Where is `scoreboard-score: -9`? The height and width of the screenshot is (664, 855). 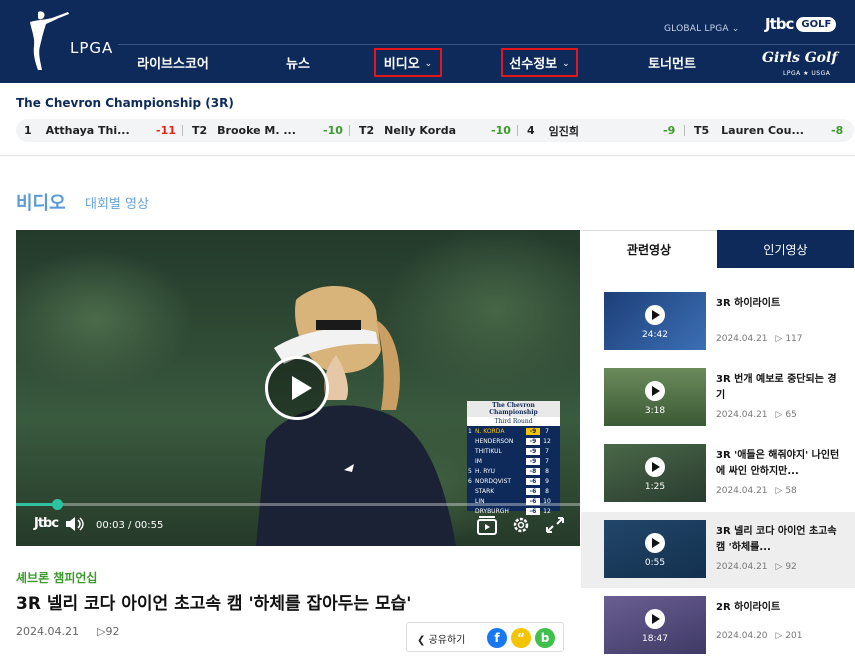
scoreboard-score: -9 is located at coordinates (533, 461).